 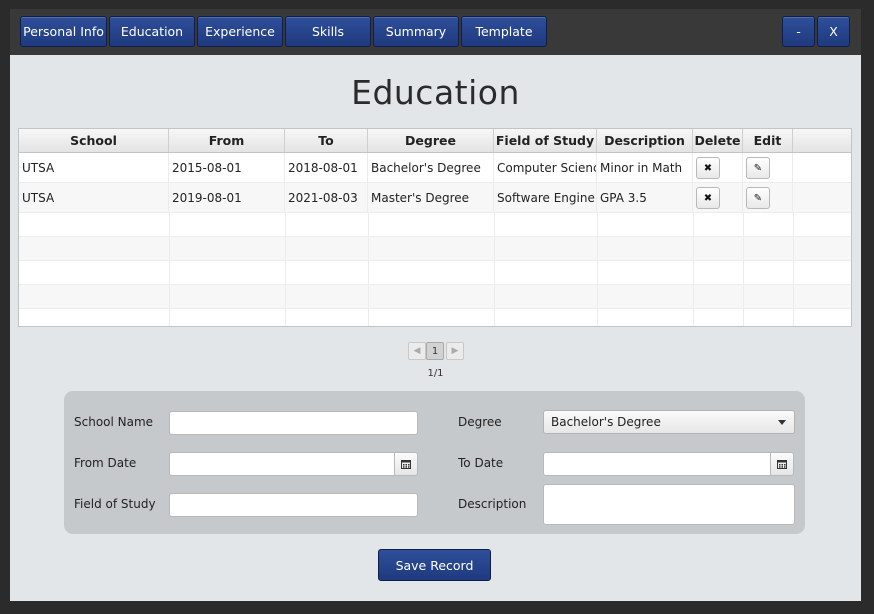 What do you see at coordinates (114, 422) in the screenshot?
I see `school-name-label: School Name` at bounding box center [114, 422].